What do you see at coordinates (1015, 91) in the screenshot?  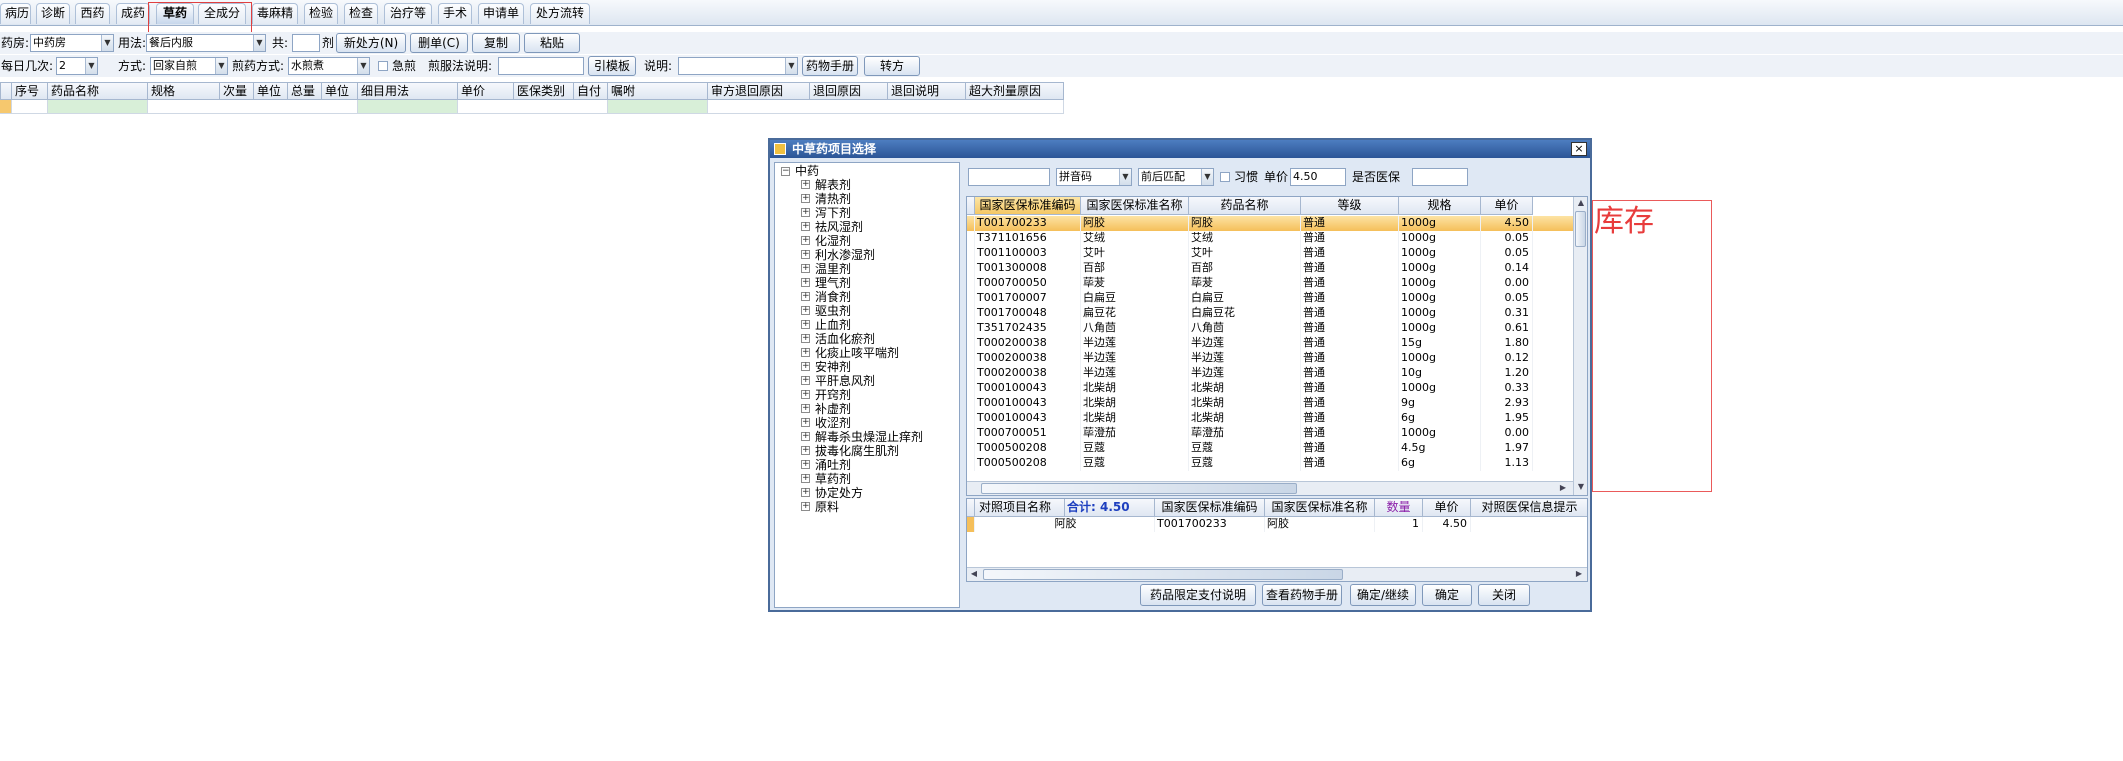 I see `col-header: 超大剂量原因` at bounding box center [1015, 91].